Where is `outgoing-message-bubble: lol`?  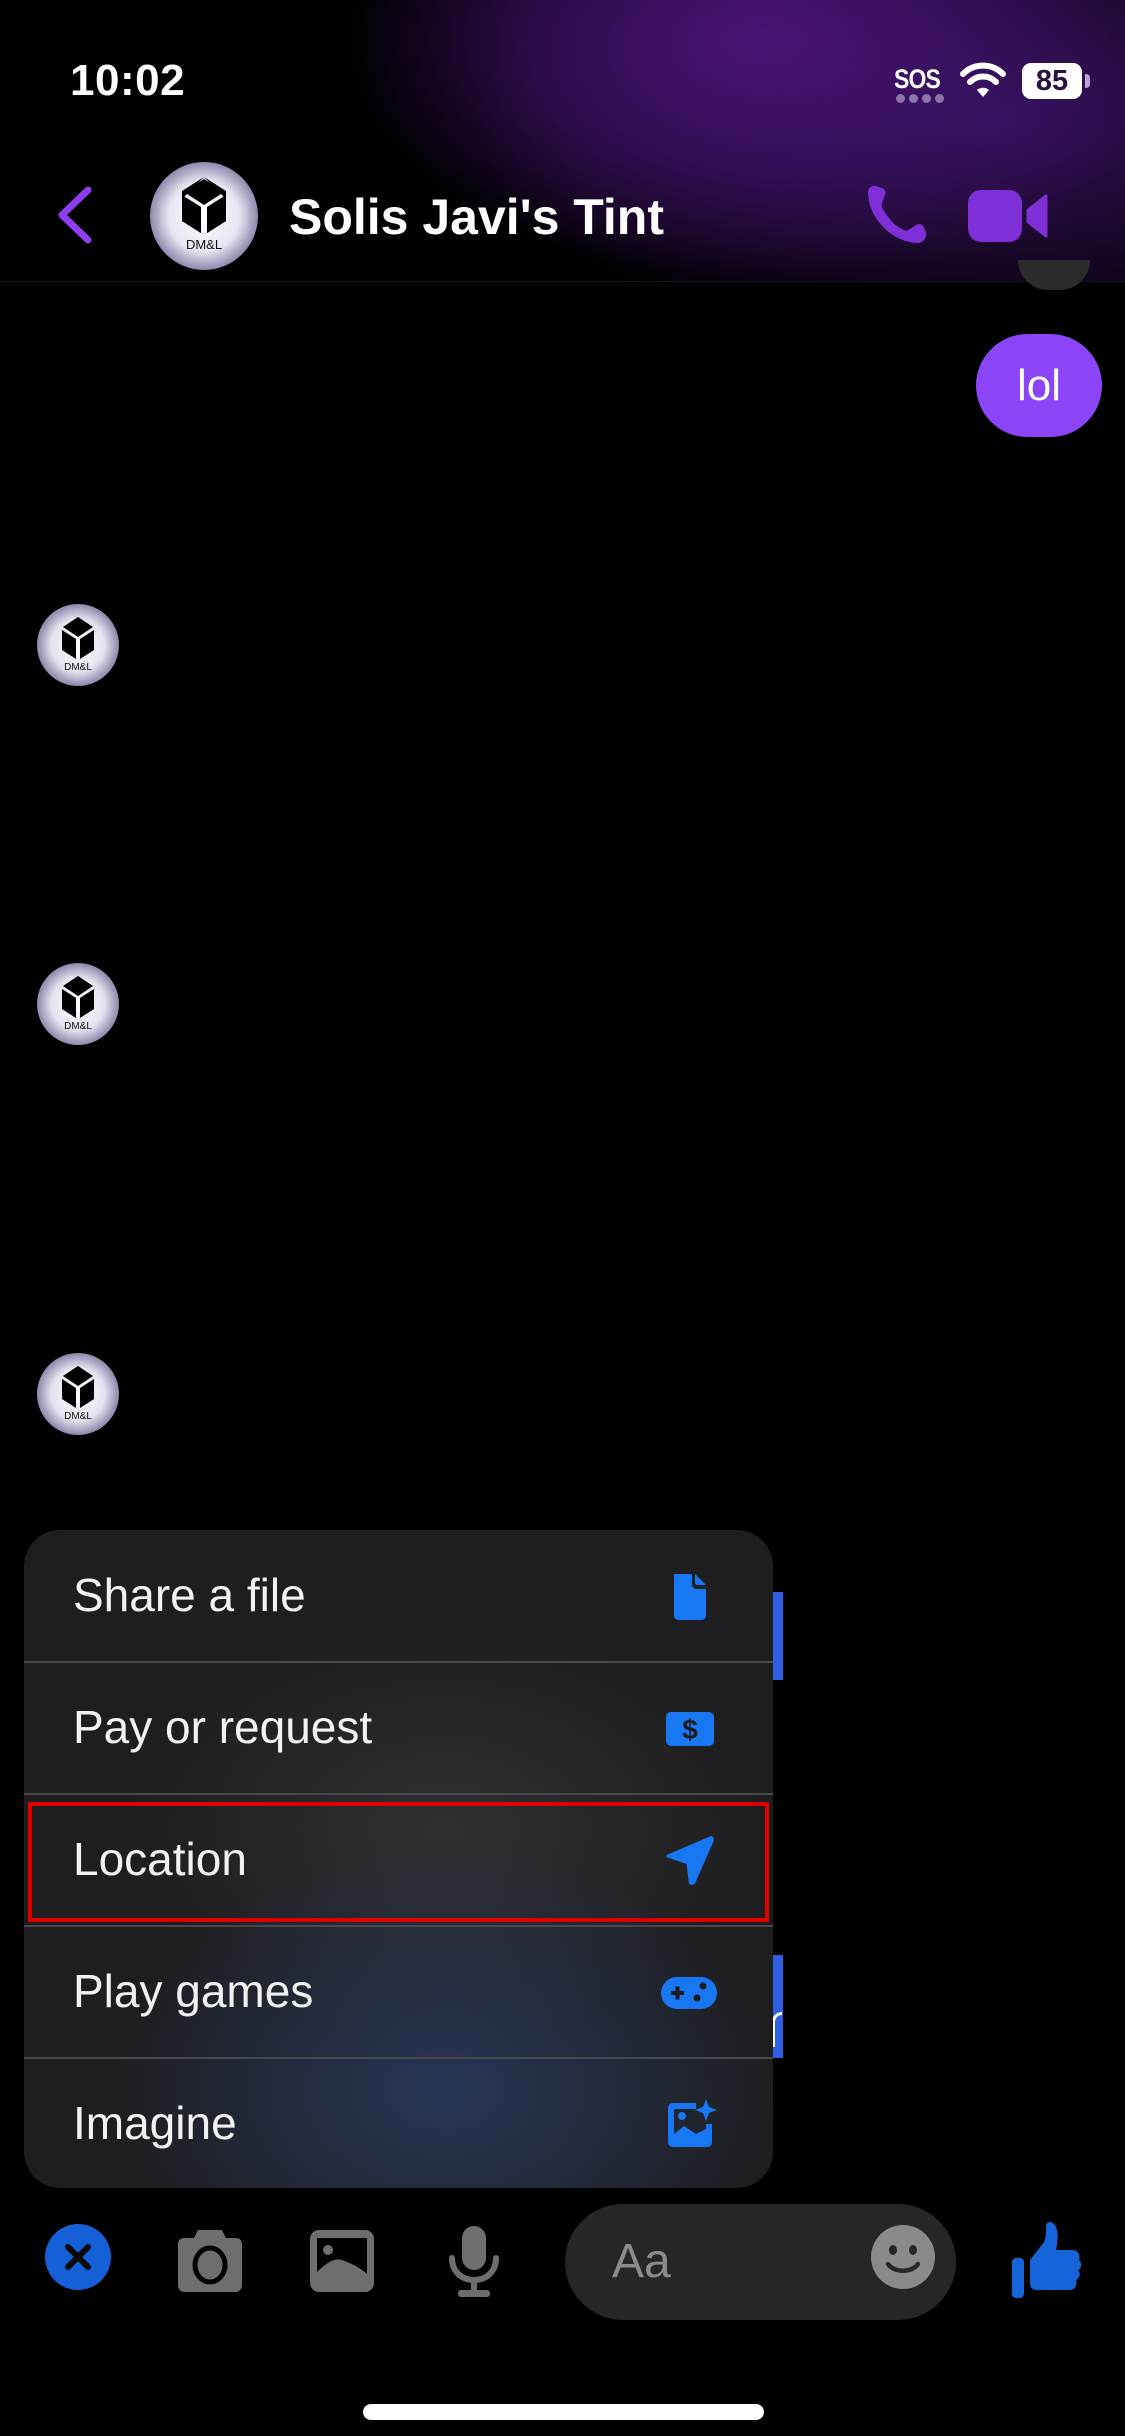
outgoing-message-bubble: lol is located at coordinates (1039, 385).